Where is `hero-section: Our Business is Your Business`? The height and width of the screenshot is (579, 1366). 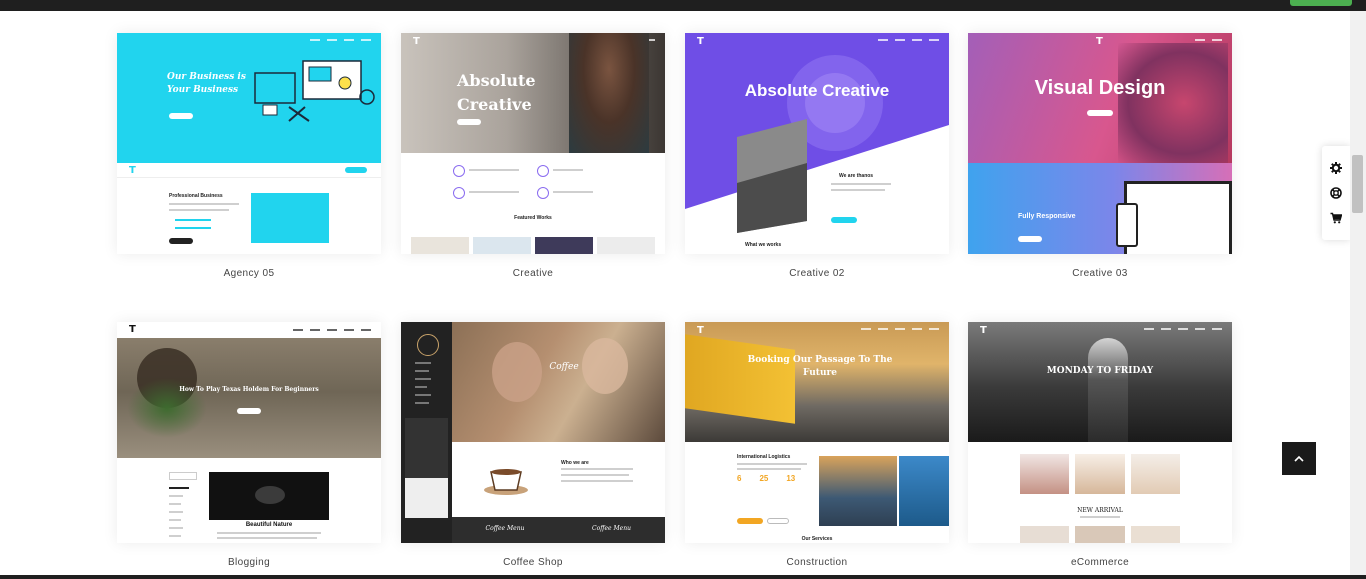 hero-section: Our Business is Your Business is located at coordinates (249, 98).